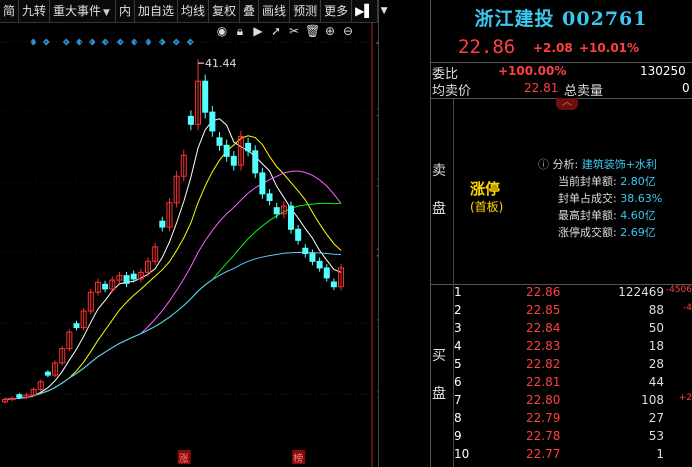 The width and height of the screenshot is (692, 467). Describe the element at coordinates (250, 11) in the screenshot. I see `toolbar-item-overlay: 叠` at that location.